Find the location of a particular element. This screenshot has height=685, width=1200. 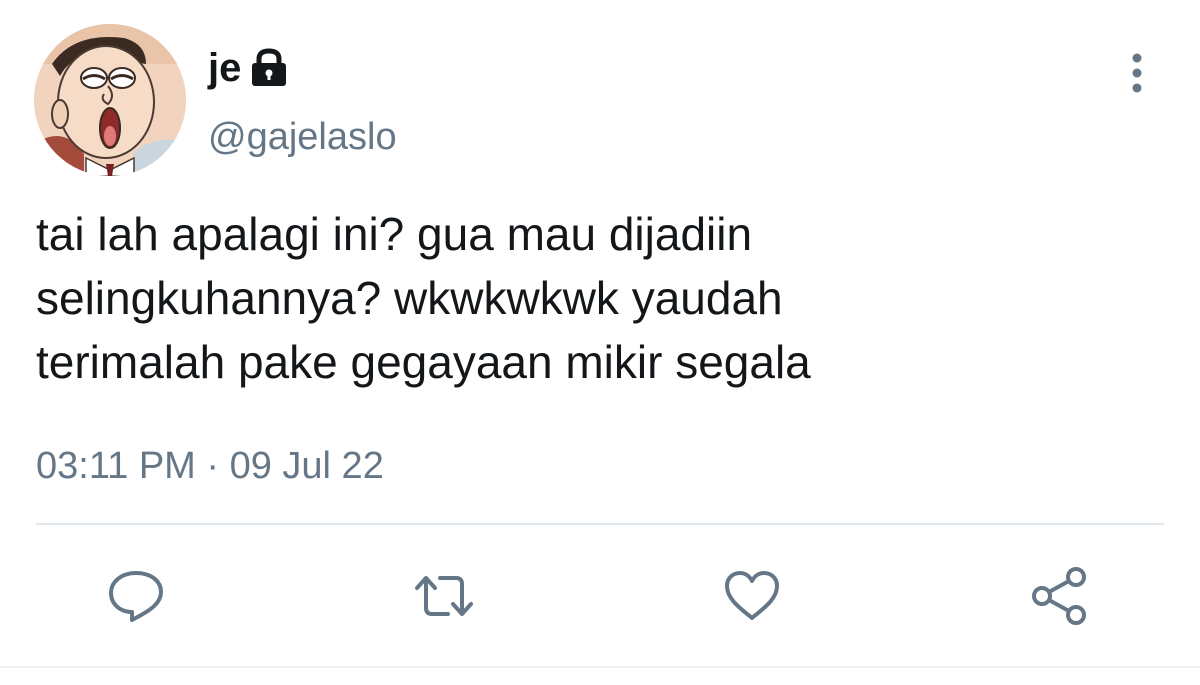

avatar is located at coordinates (110, 100).